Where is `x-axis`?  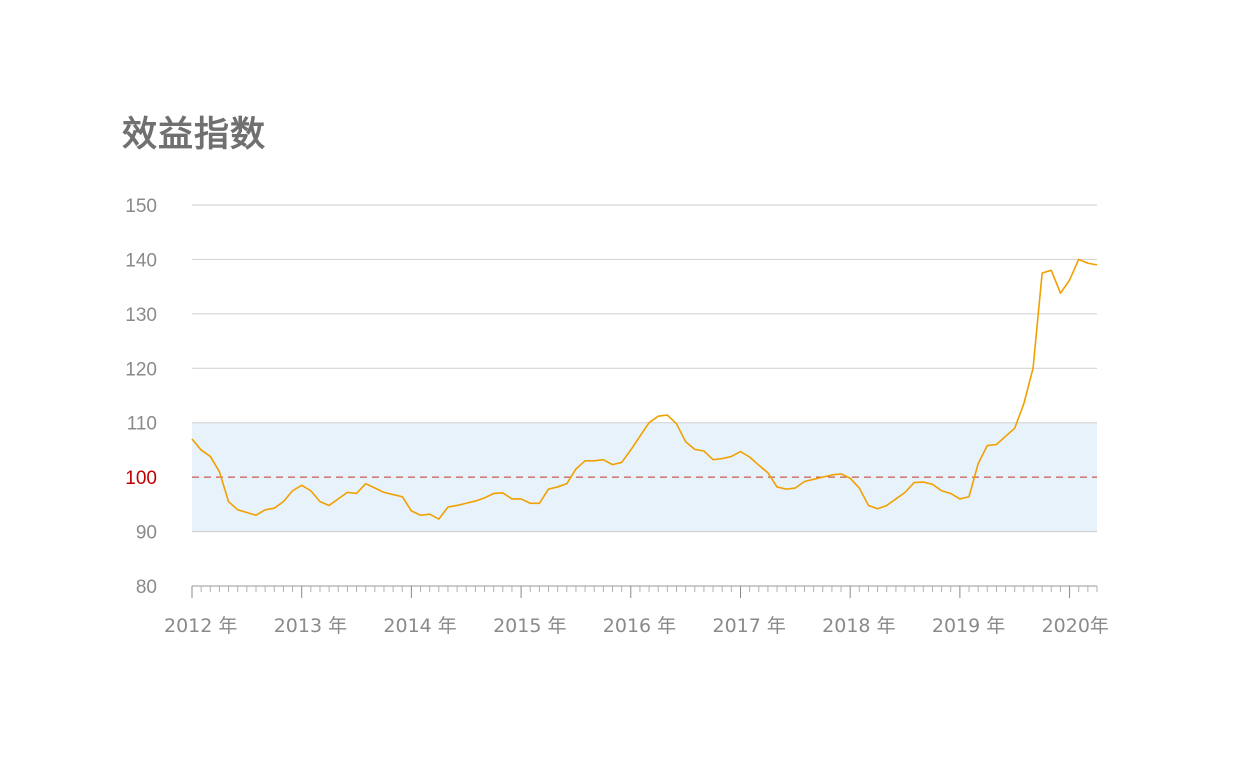
x-axis is located at coordinates (644, 592).